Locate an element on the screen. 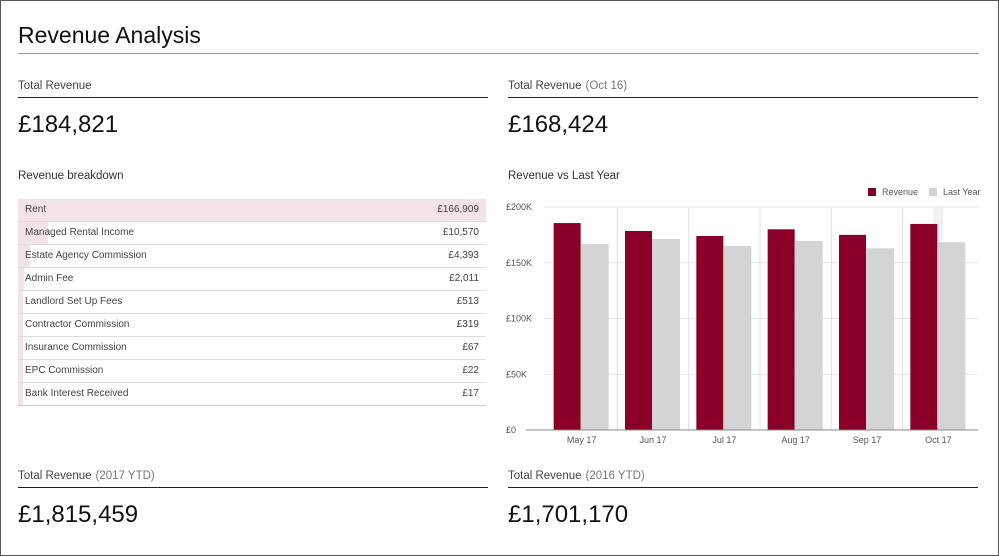 The height and width of the screenshot is (556, 999). title-divider is located at coordinates (498, 53).